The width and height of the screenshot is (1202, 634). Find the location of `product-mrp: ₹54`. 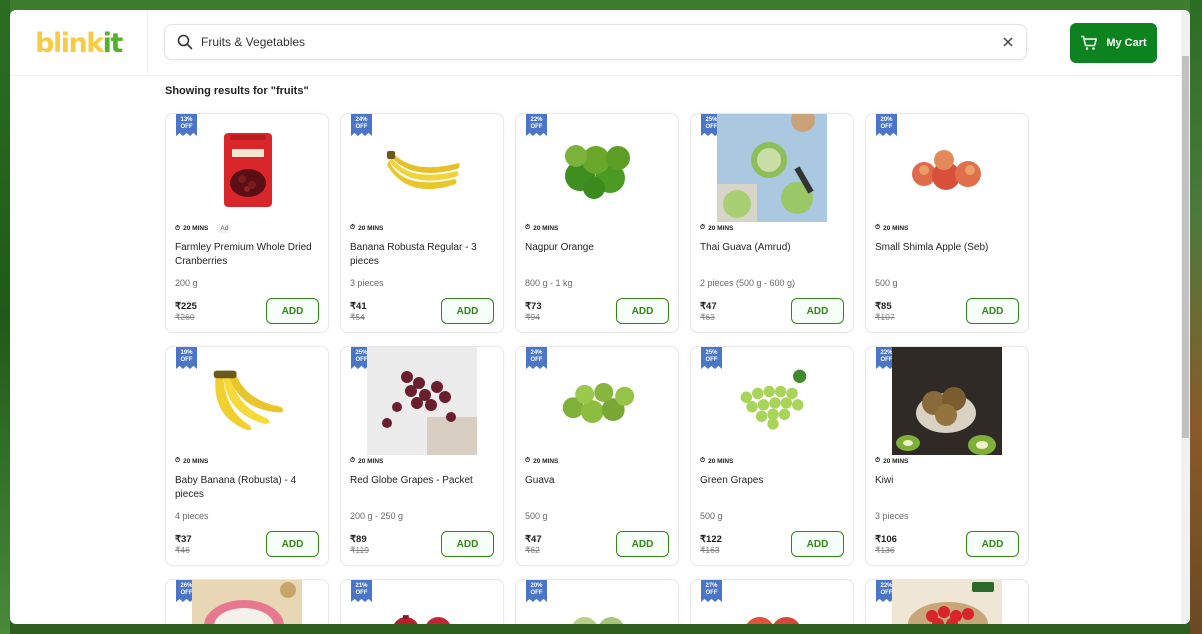

product-mrp: ₹54 is located at coordinates (357, 317).